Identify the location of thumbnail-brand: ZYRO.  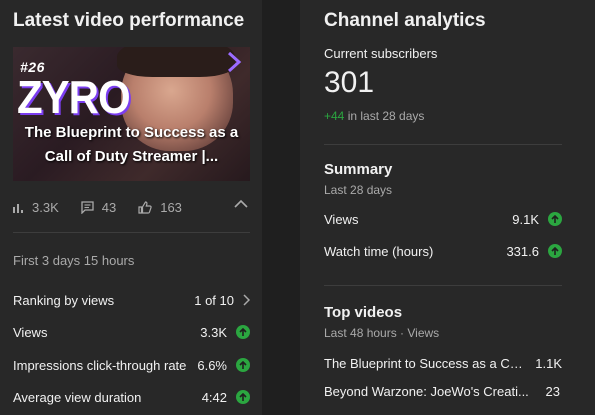
(74, 97).